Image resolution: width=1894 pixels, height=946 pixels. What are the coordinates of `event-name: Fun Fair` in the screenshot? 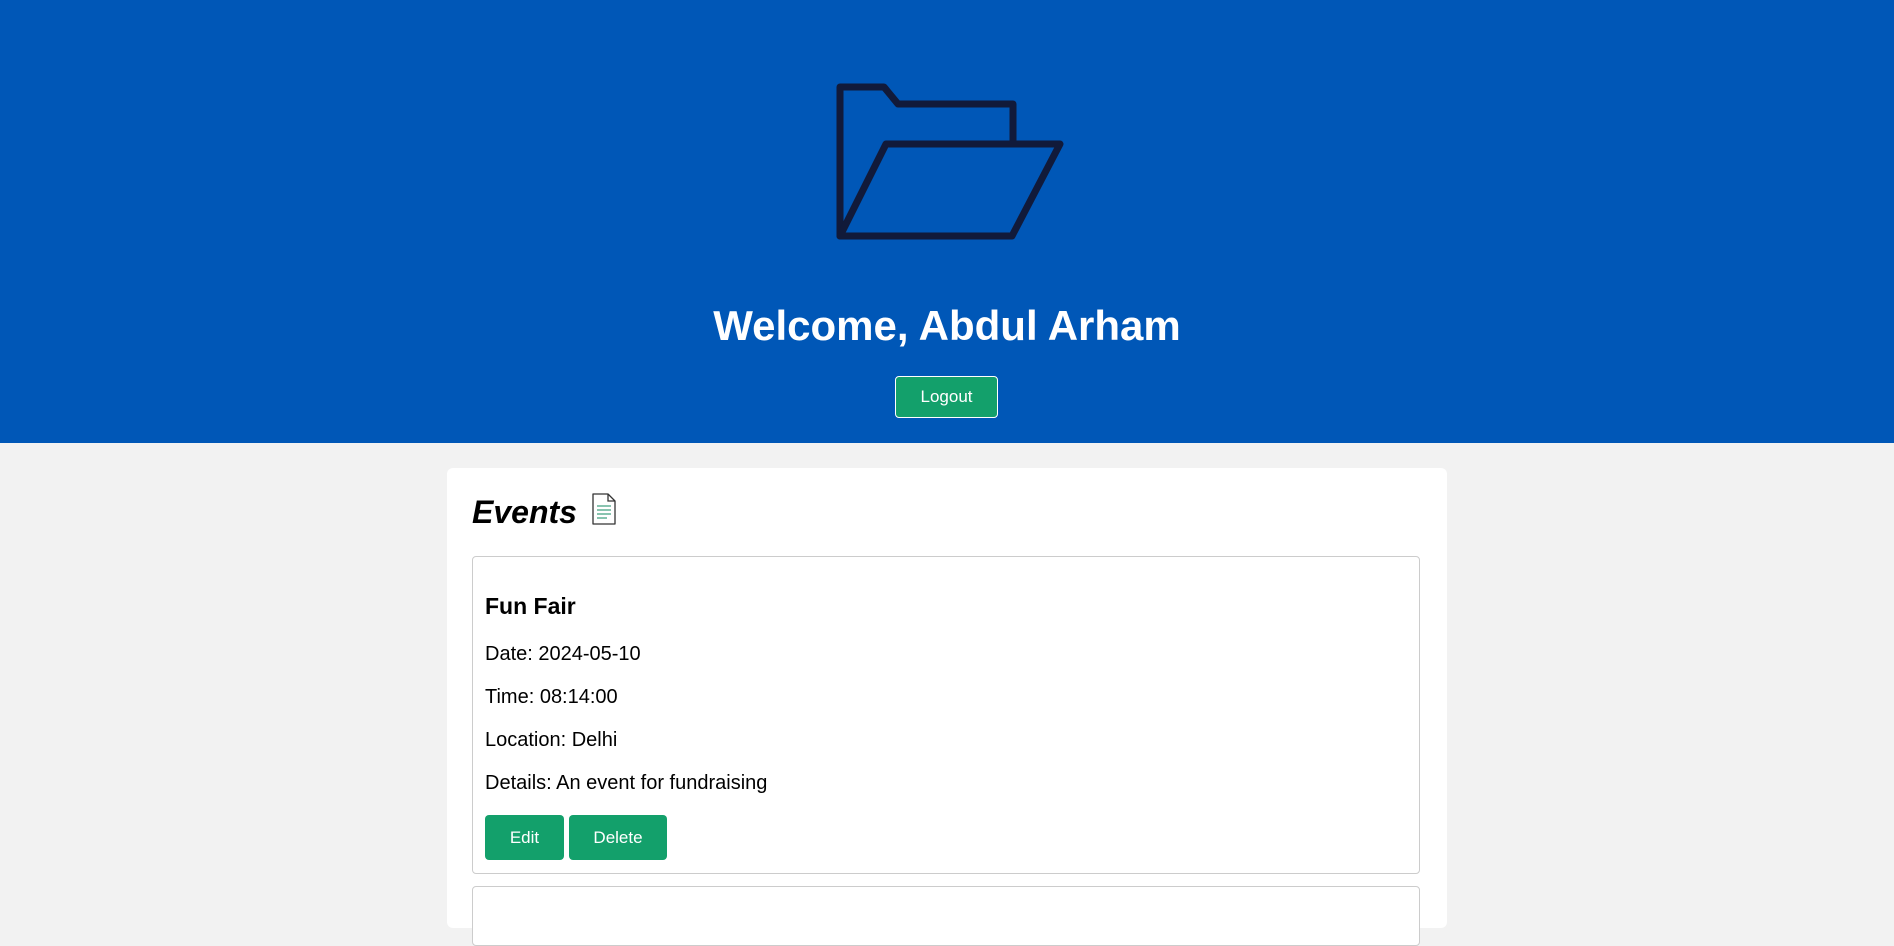 It's located at (530, 606).